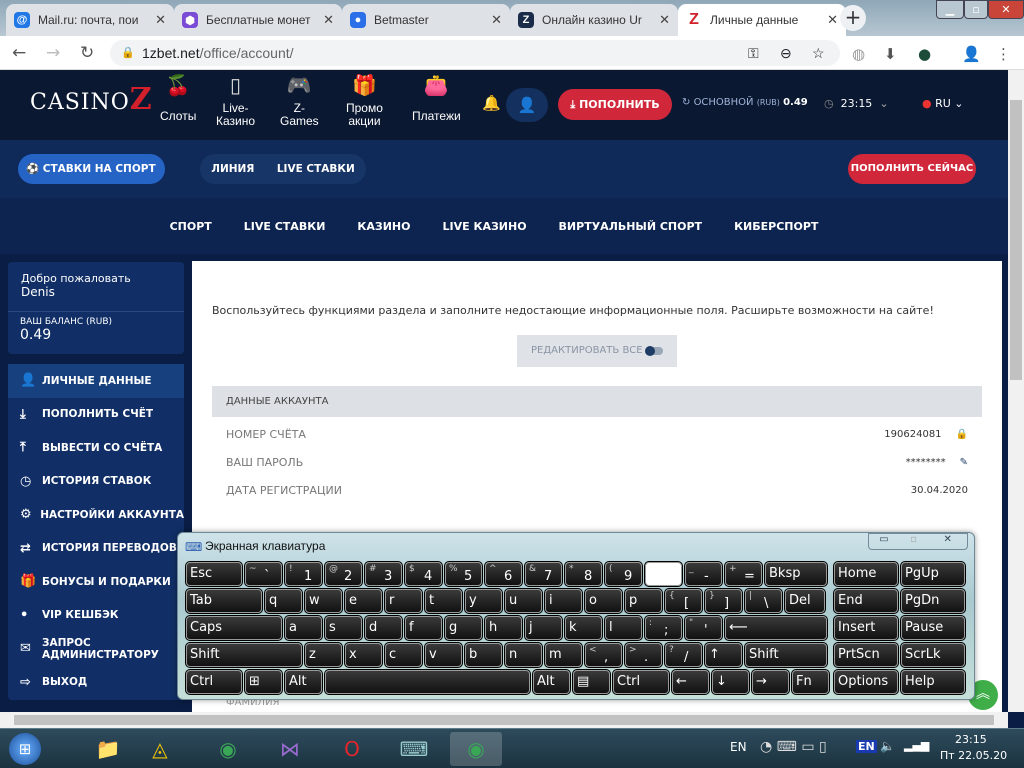 The height and width of the screenshot is (768, 1024). What do you see at coordinates (866, 746) in the screenshot?
I see `language-badge: EN` at bounding box center [866, 746].